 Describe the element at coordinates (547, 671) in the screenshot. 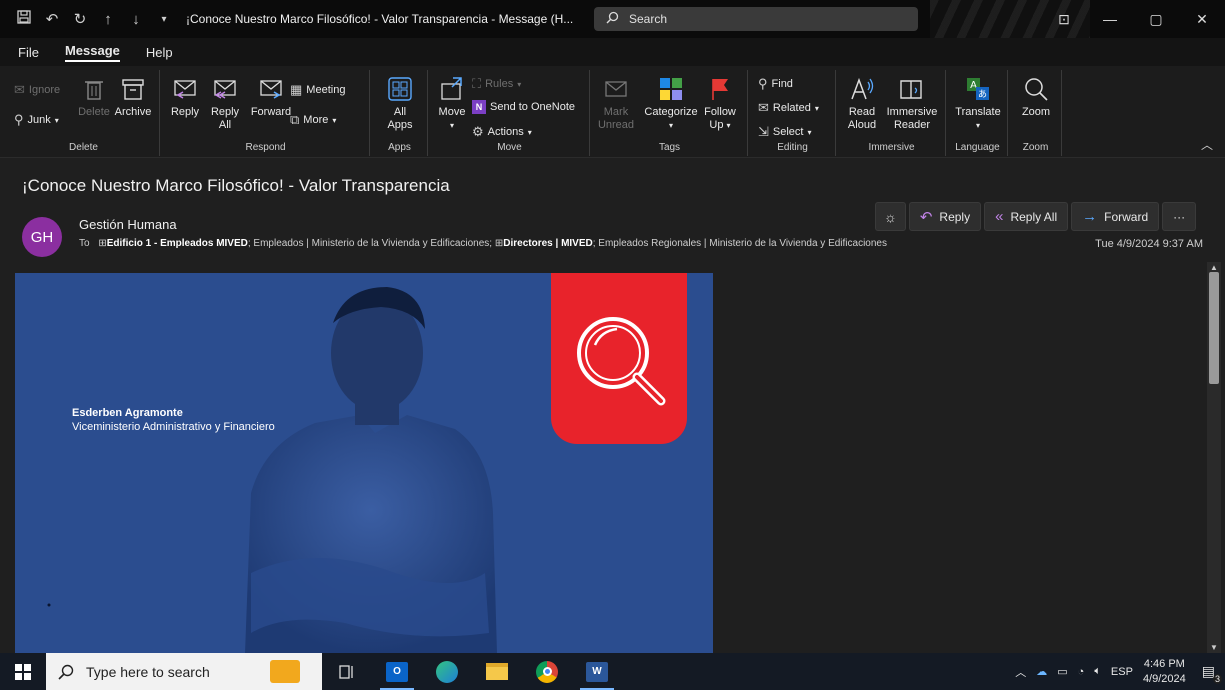

I see `chrome-taskbar-icon` at that location.